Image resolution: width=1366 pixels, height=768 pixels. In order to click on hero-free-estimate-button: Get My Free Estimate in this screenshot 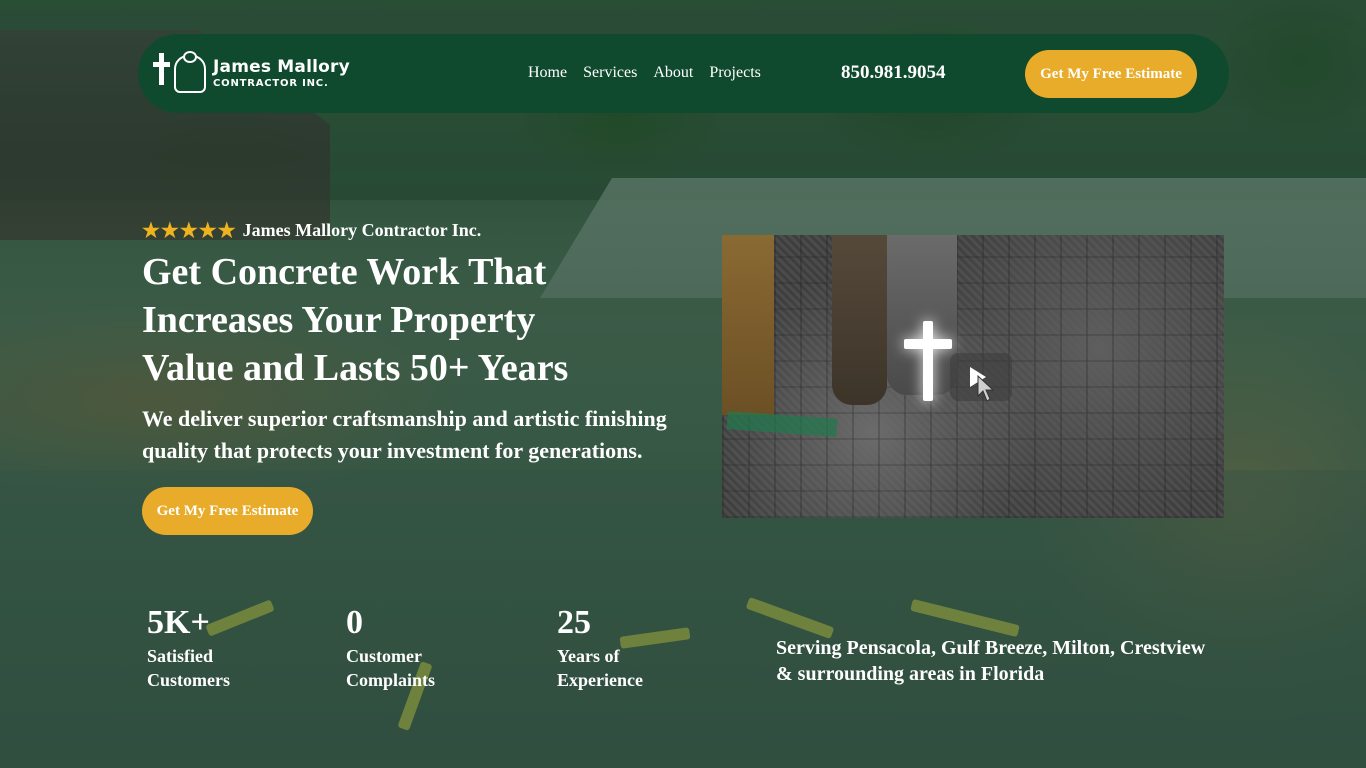, I will do `click(227, 511)`.